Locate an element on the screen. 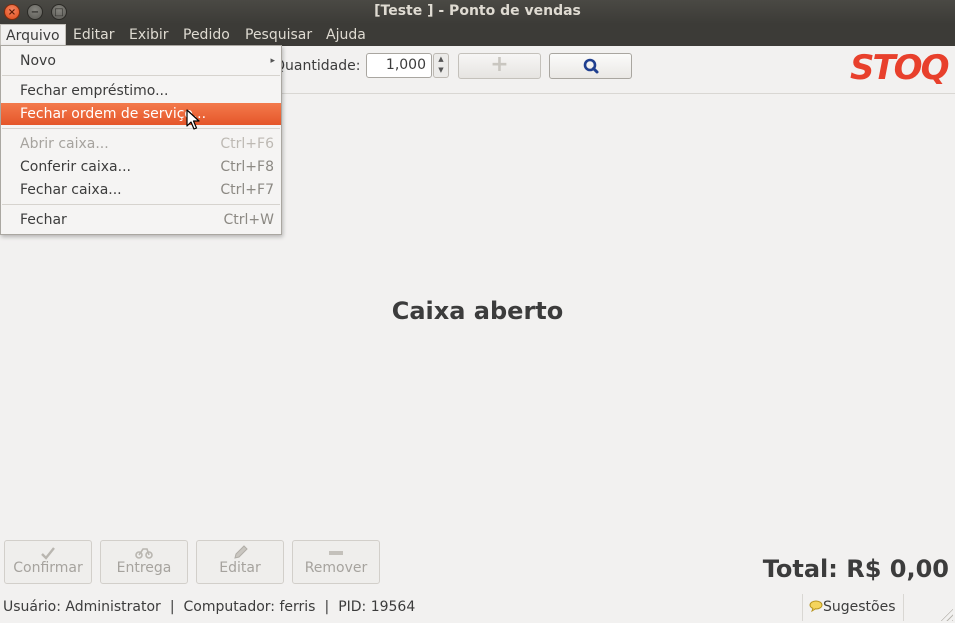 This screenshot has width=955, height=623. window-title: [Teste ] - Ponto de vendas is located at coordinates (477, 11).